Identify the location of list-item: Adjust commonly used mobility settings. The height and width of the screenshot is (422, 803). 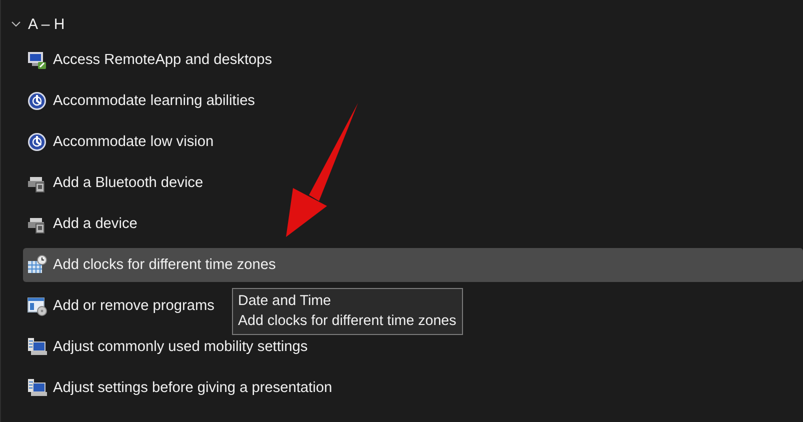
(168, 347).